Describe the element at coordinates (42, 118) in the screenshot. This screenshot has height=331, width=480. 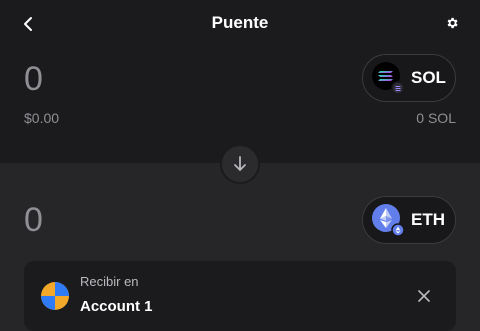
I see `from-fiat-value: $0.00` at that location.